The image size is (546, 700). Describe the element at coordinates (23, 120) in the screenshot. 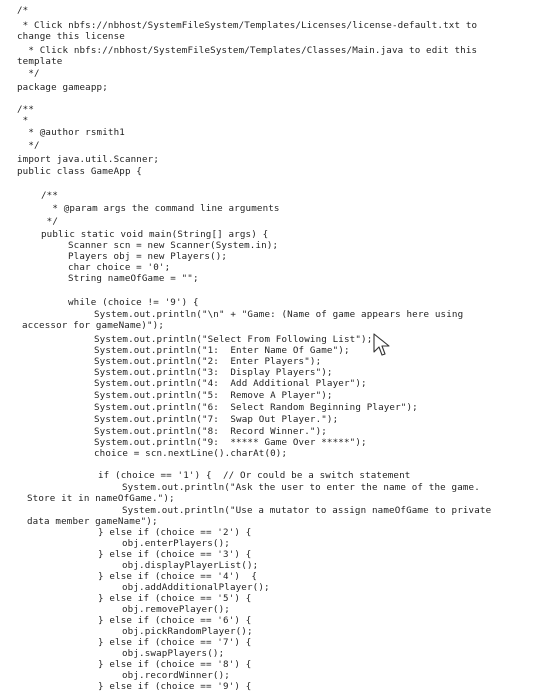

I see `code-line: *` at that location.